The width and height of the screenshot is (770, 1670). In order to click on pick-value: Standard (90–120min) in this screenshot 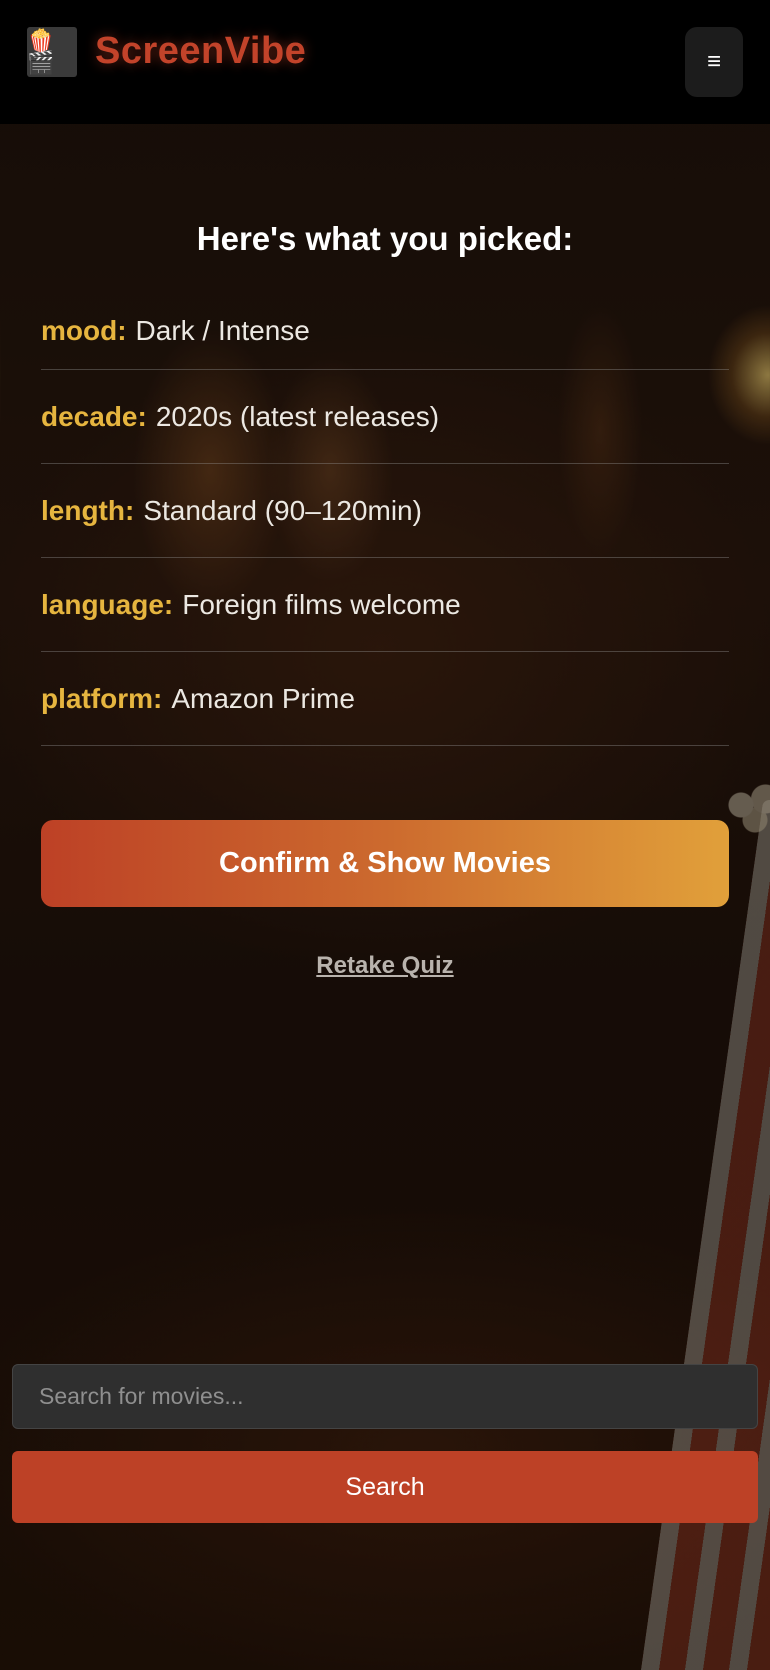, I will do `click(282, 510)`.